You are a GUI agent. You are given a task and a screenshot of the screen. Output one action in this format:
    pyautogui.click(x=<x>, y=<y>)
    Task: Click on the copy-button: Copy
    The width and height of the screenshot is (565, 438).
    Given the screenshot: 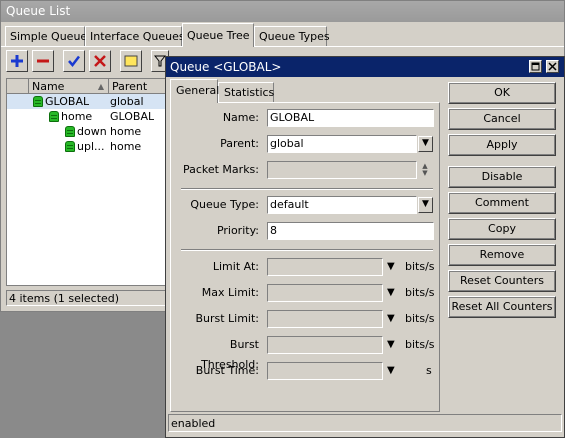 What is the action you would take?
    pyautogui.click(x=502, y=229)
    